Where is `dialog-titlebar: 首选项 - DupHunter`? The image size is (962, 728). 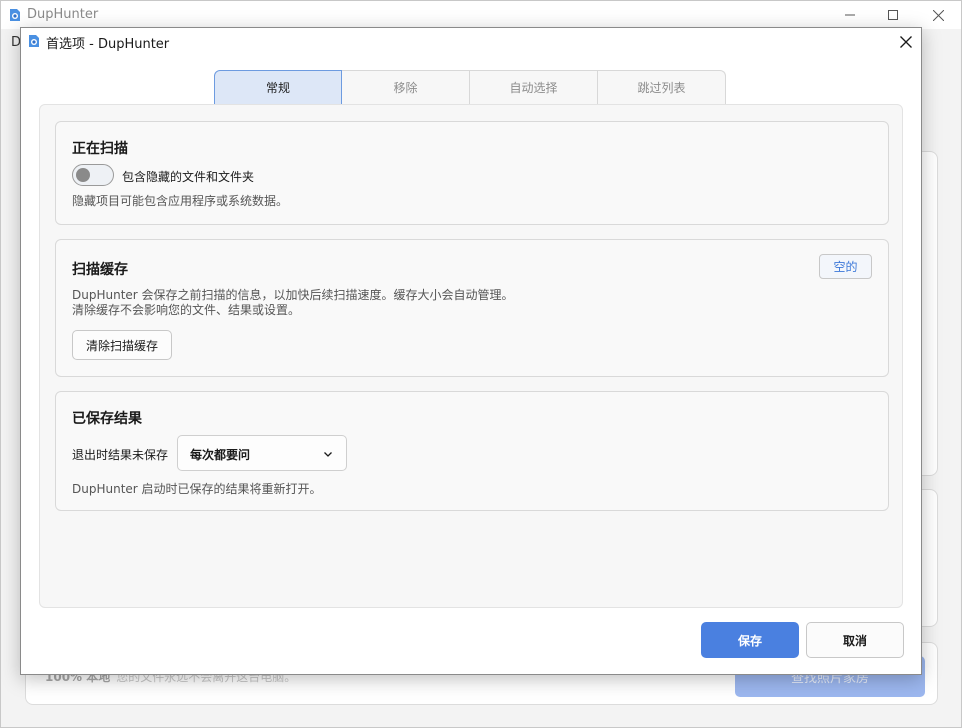
dialog-titlebar: 首选项 - DupHunter is located at coordinates (471, 42).